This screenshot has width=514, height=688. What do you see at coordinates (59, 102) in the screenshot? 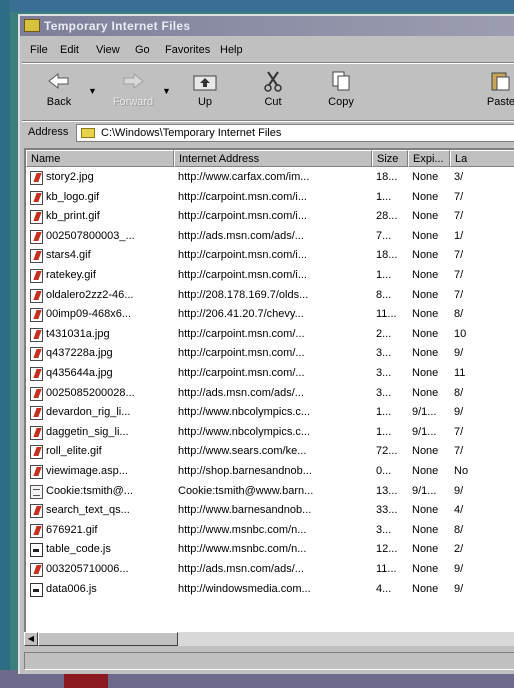
I see `back-label: Back` at bounding box center [59, 102].